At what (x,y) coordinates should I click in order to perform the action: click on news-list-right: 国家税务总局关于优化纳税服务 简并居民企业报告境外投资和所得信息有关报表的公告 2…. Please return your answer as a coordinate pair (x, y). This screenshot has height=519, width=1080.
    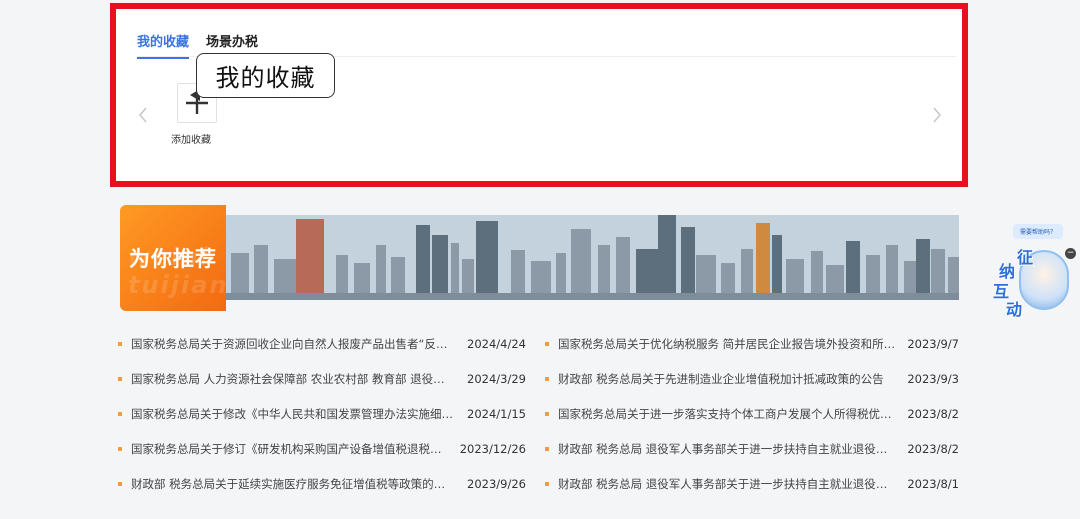
    Looking at the image, I should click on (752, 413).